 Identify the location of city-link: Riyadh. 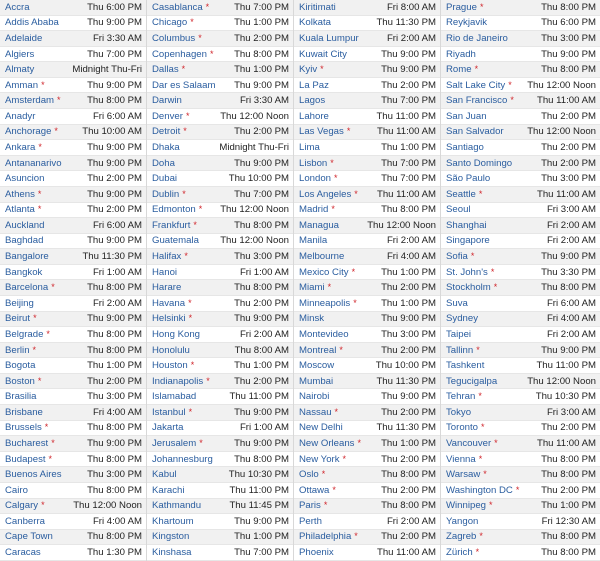
(461, 54).